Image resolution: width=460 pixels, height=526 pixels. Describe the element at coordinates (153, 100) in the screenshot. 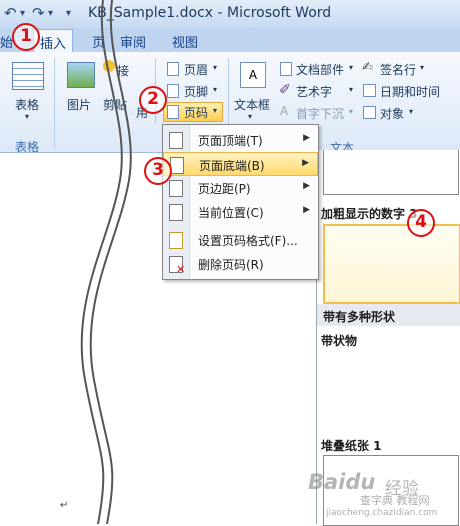

I see `annotation-circle-2: 2` at that location.